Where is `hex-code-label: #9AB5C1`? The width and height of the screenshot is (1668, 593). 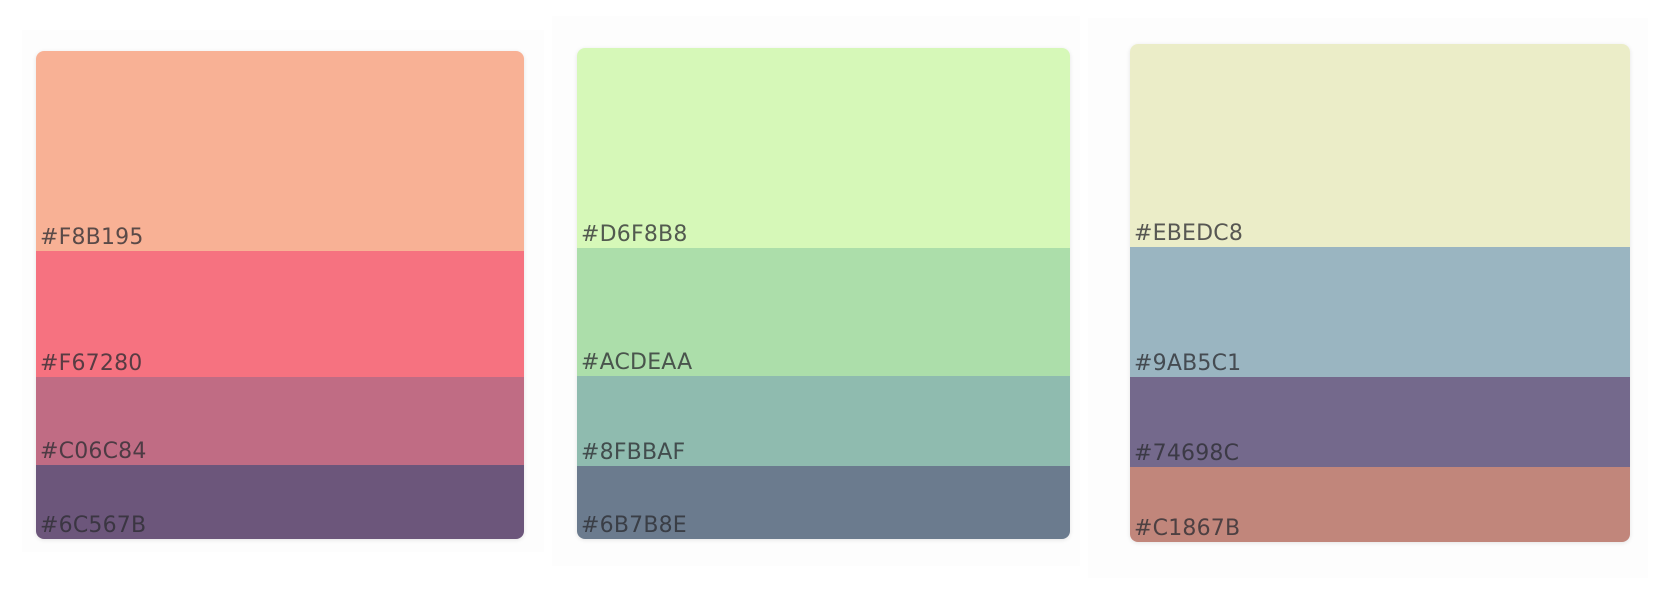 hex-code-label: #9AB5C1 is located at coordinates (1188, 363).